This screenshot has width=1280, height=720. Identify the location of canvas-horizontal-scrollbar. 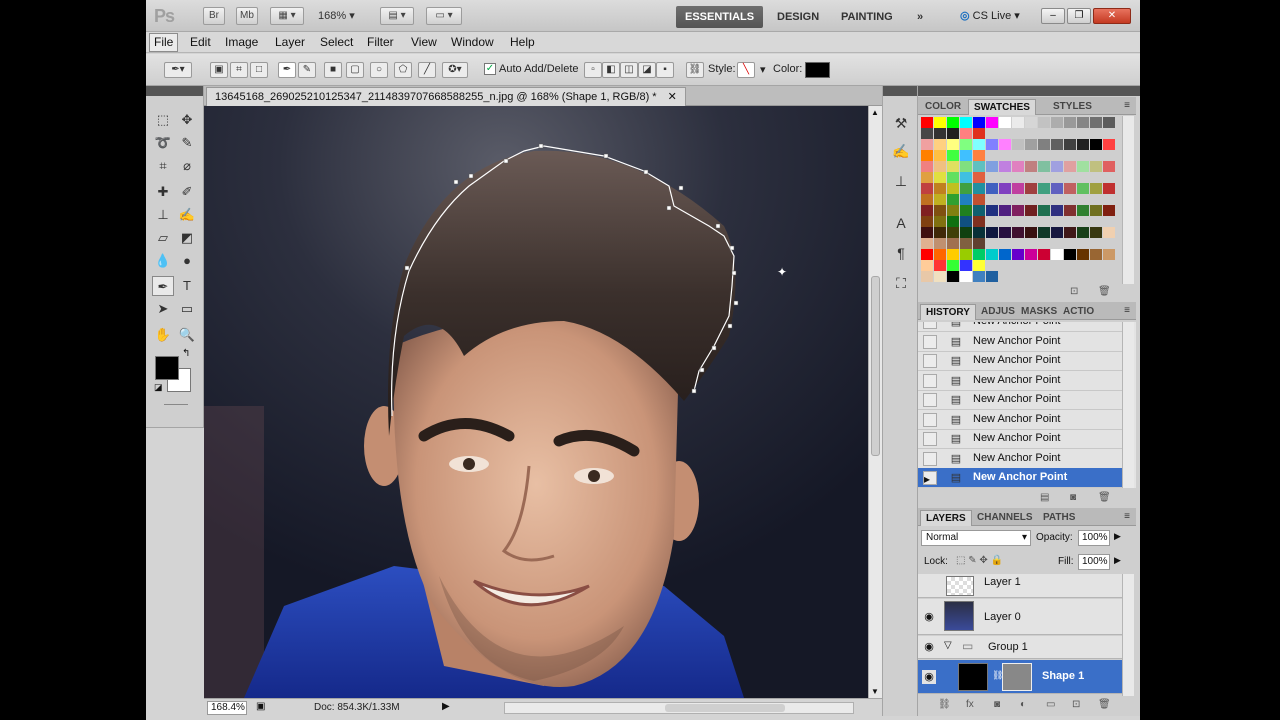
(679, 708).